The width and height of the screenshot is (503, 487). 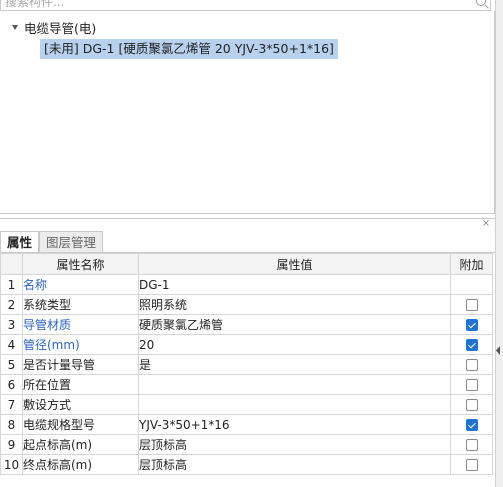 I want to click on tab-properties: 属性, so click(x=20, y=242).